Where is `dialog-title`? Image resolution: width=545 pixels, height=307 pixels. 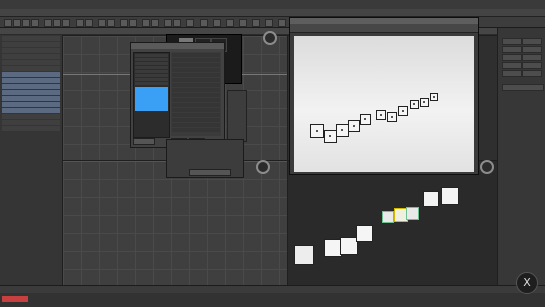
dialog-title is located at coordinates (177, 46).